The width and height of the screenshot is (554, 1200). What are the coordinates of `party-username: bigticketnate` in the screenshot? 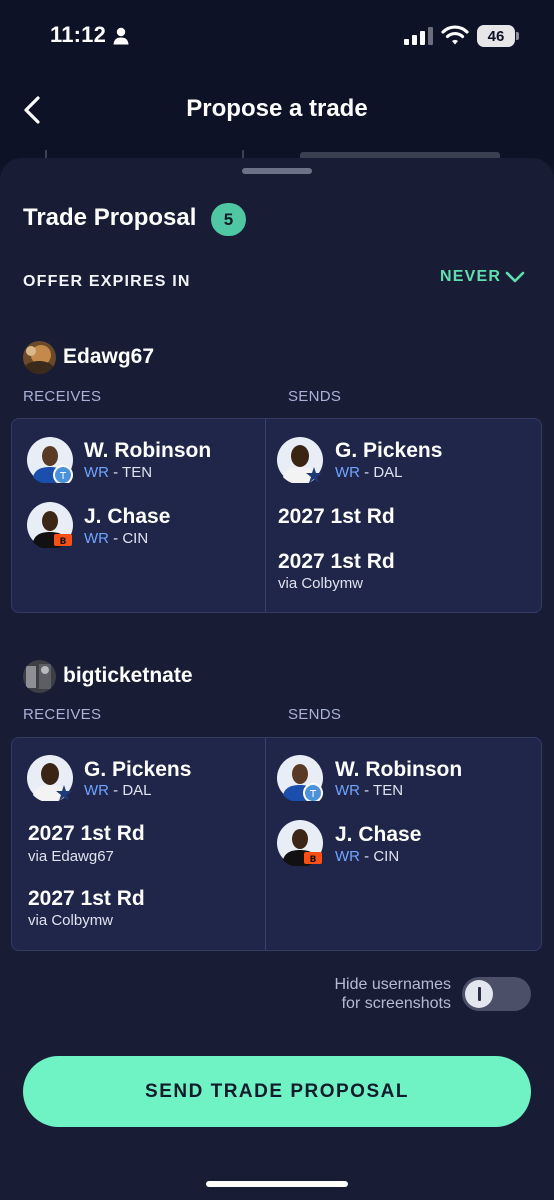 It's located at (128, 675).